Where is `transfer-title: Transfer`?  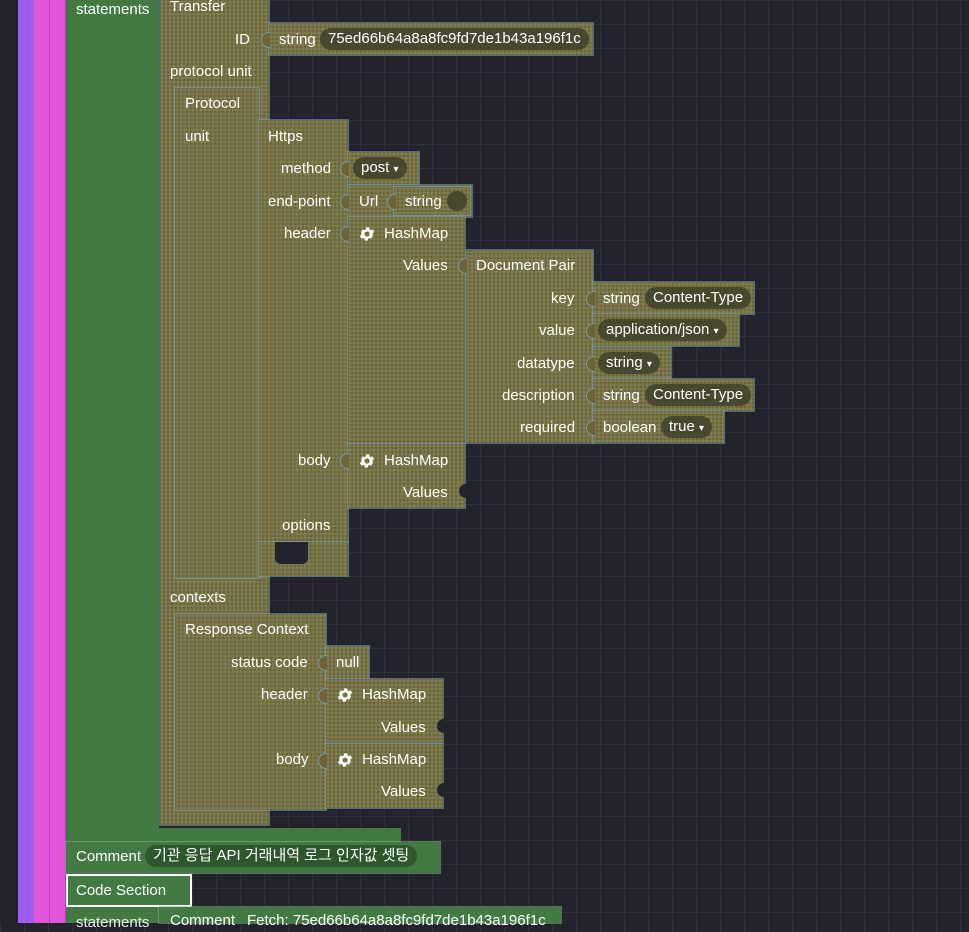
transfer-title: Transfer is located at coordinates (198, 7).